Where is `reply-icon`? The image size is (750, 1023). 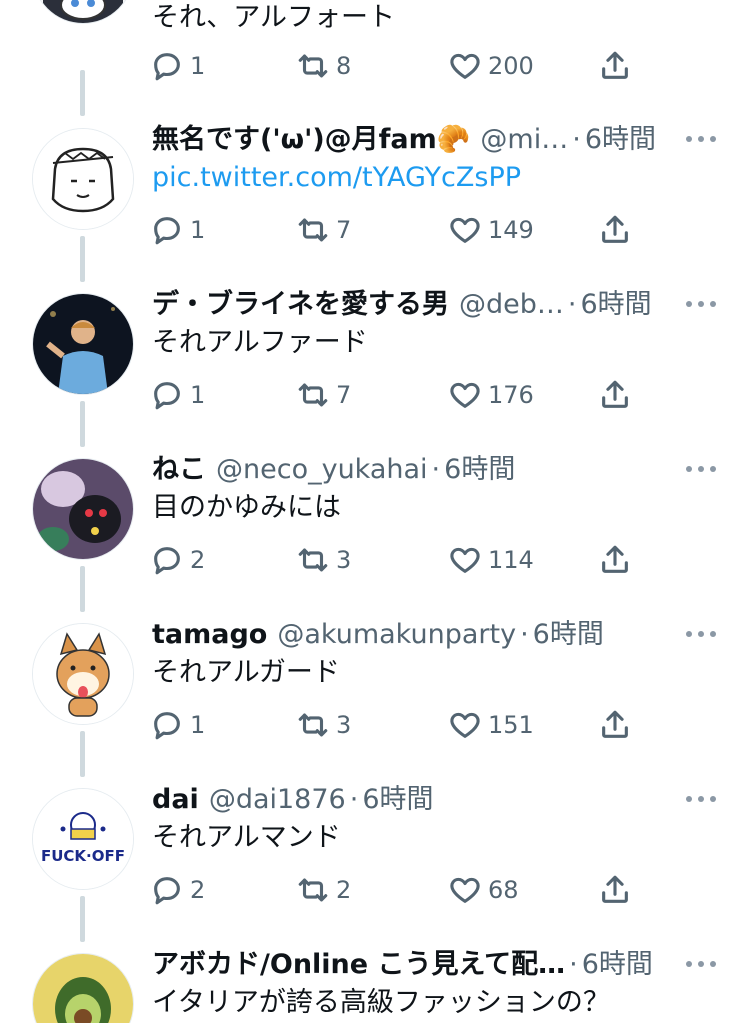 reply-icon is located at coordinates (167, 891).